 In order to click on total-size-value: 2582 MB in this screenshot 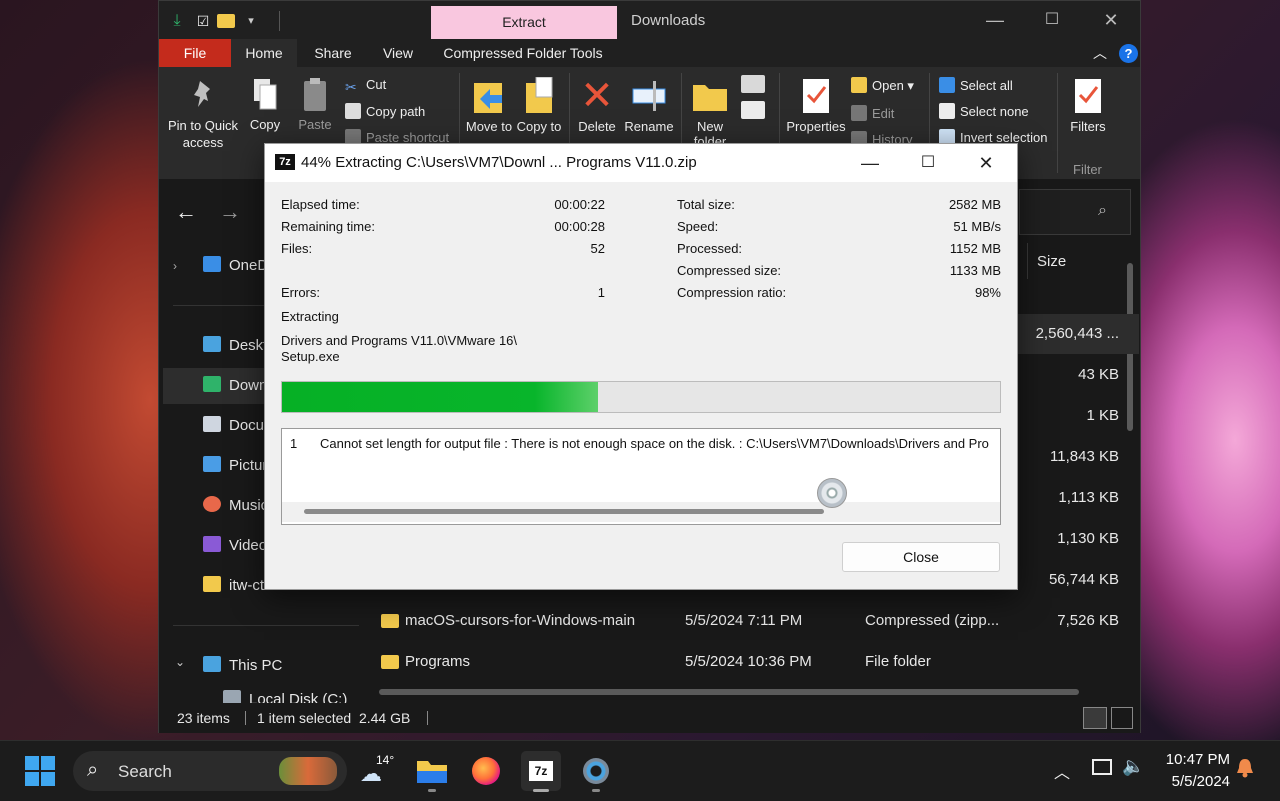, I will do `click(974, 204)`.